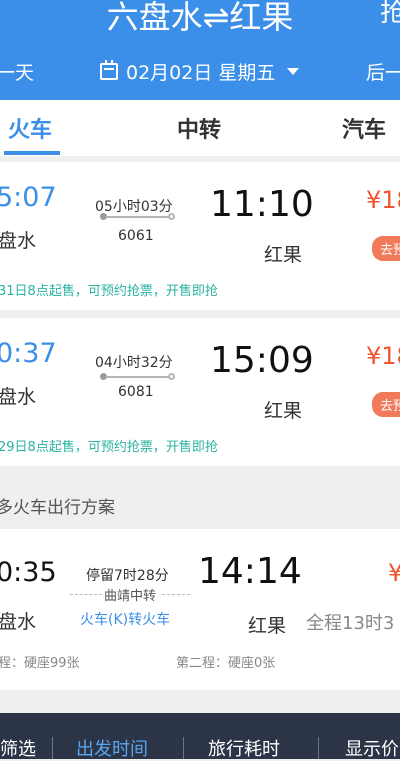  Describe the element at coordinates (383, 71) in the screenshot. I see `next-day-button: 后一` at that location.